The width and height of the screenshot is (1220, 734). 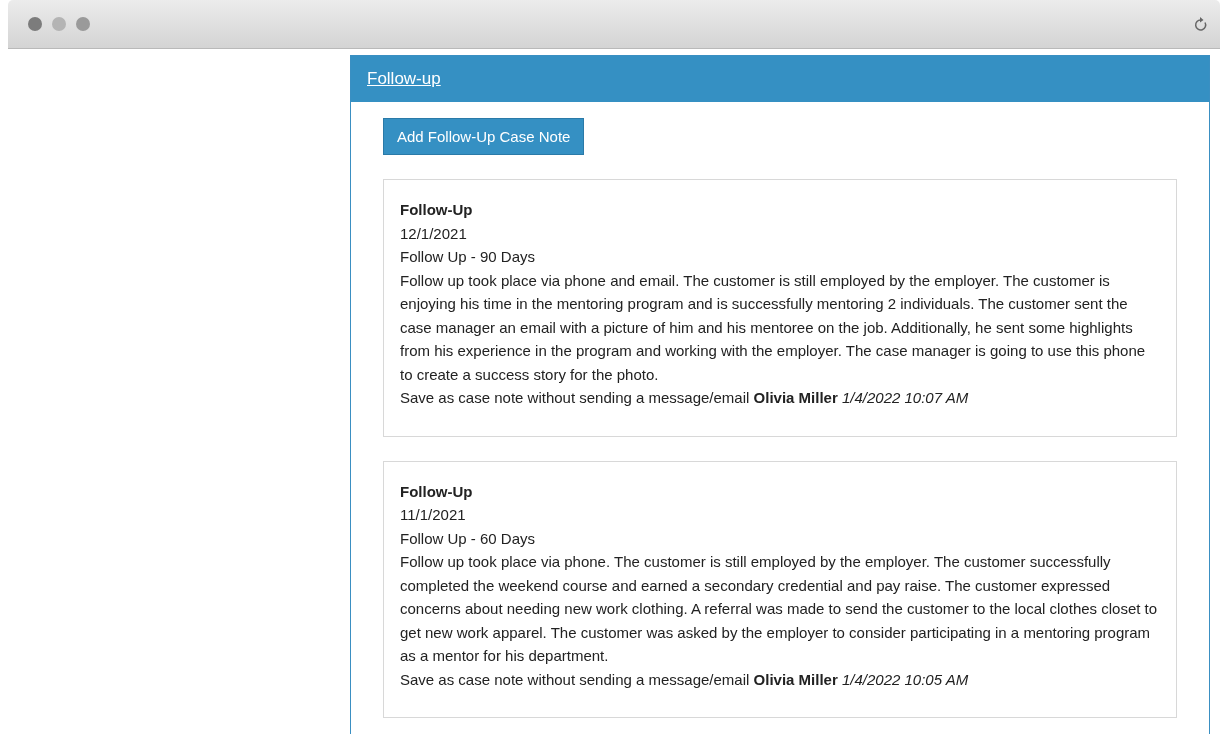 What do you see at coordinates (468, 257) in the screenshot?
I see `note-period: Follow Up - 90 Days` at bounding box center [468, 257].